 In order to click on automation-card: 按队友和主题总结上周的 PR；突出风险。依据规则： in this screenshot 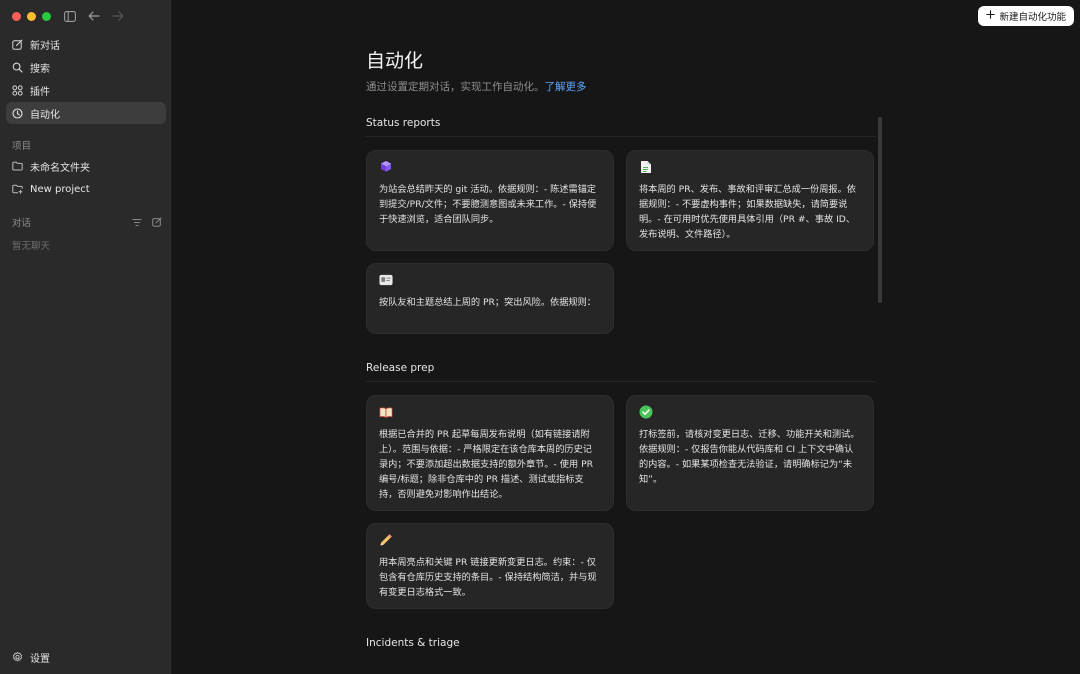, I will do `click(490, 298)`.